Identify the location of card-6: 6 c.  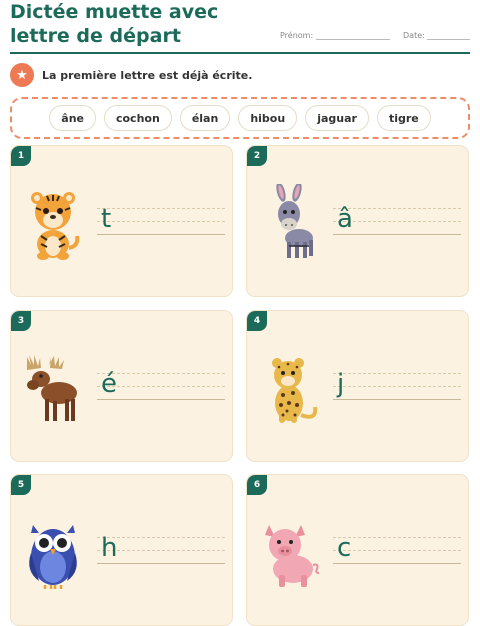
(357, 550).